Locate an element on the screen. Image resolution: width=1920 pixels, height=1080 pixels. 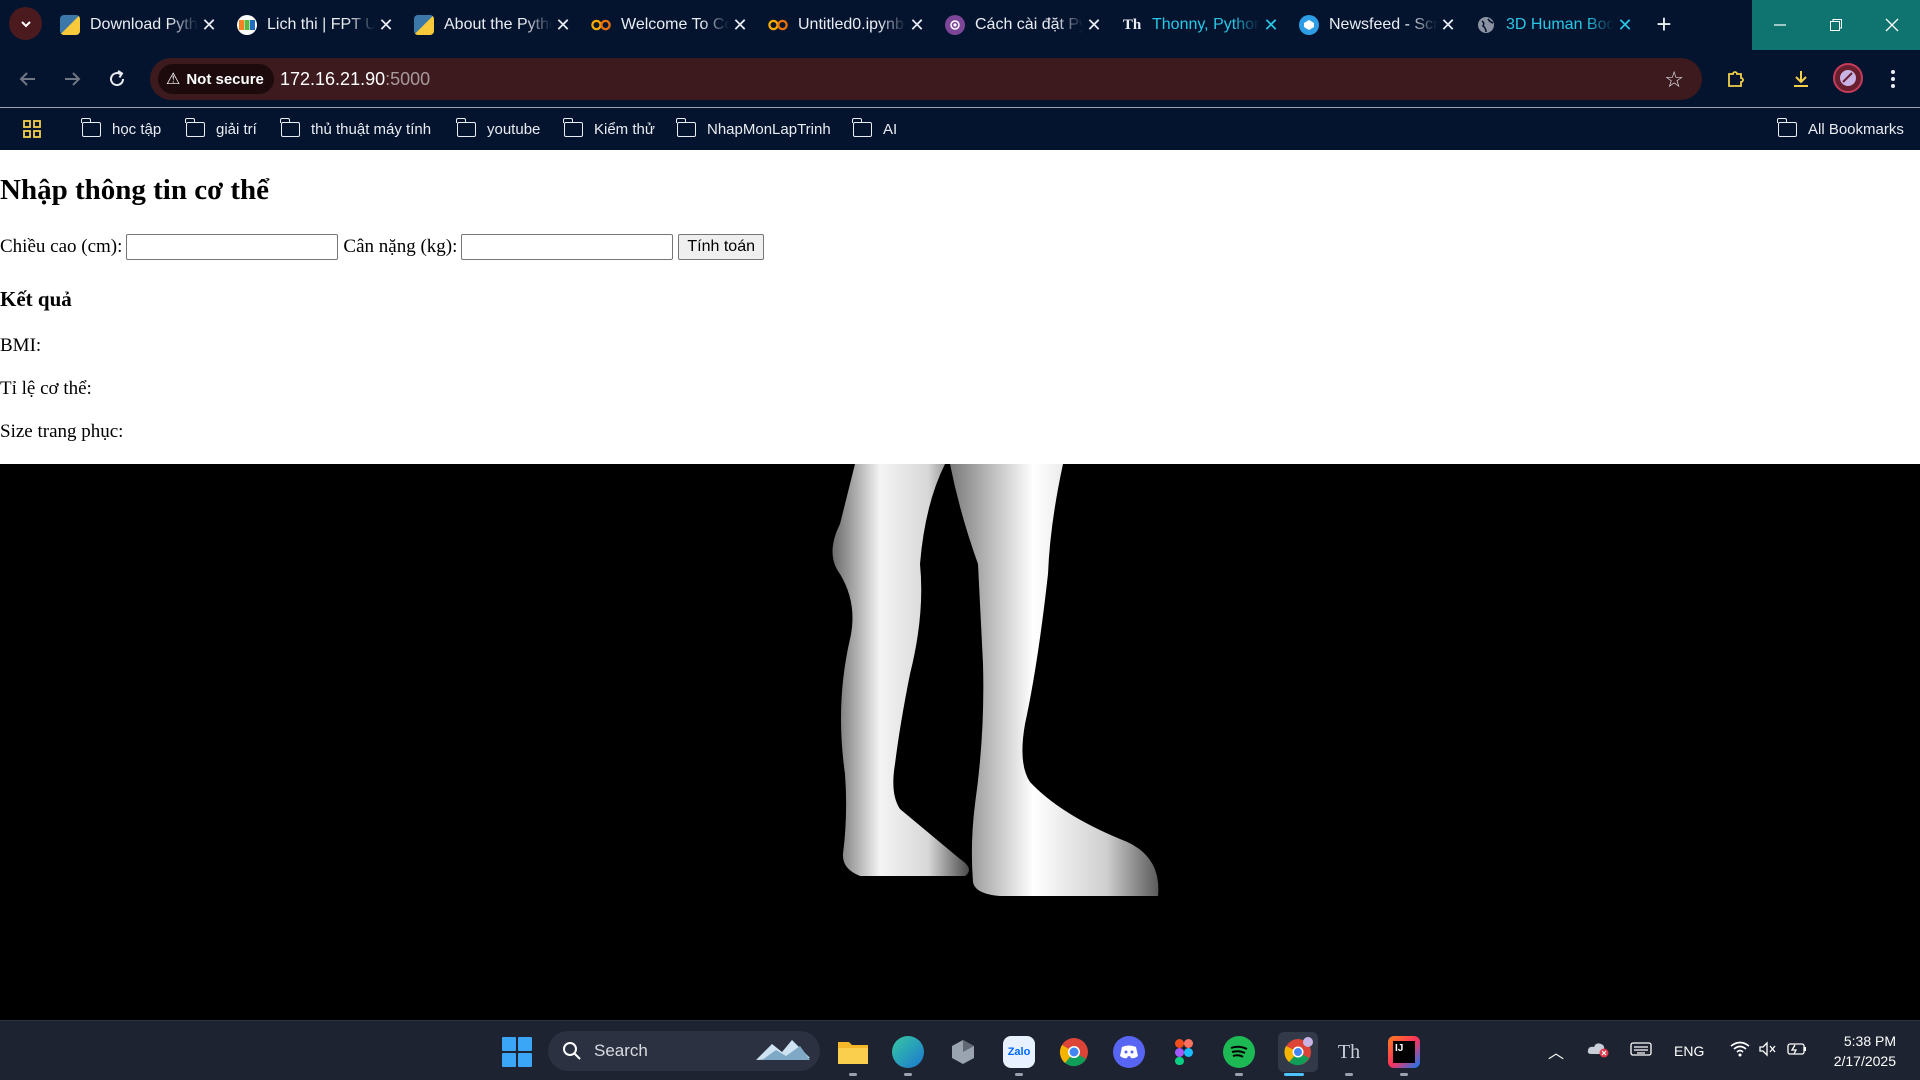
bookmark-label: youtube is located at coordinates (514, 129).